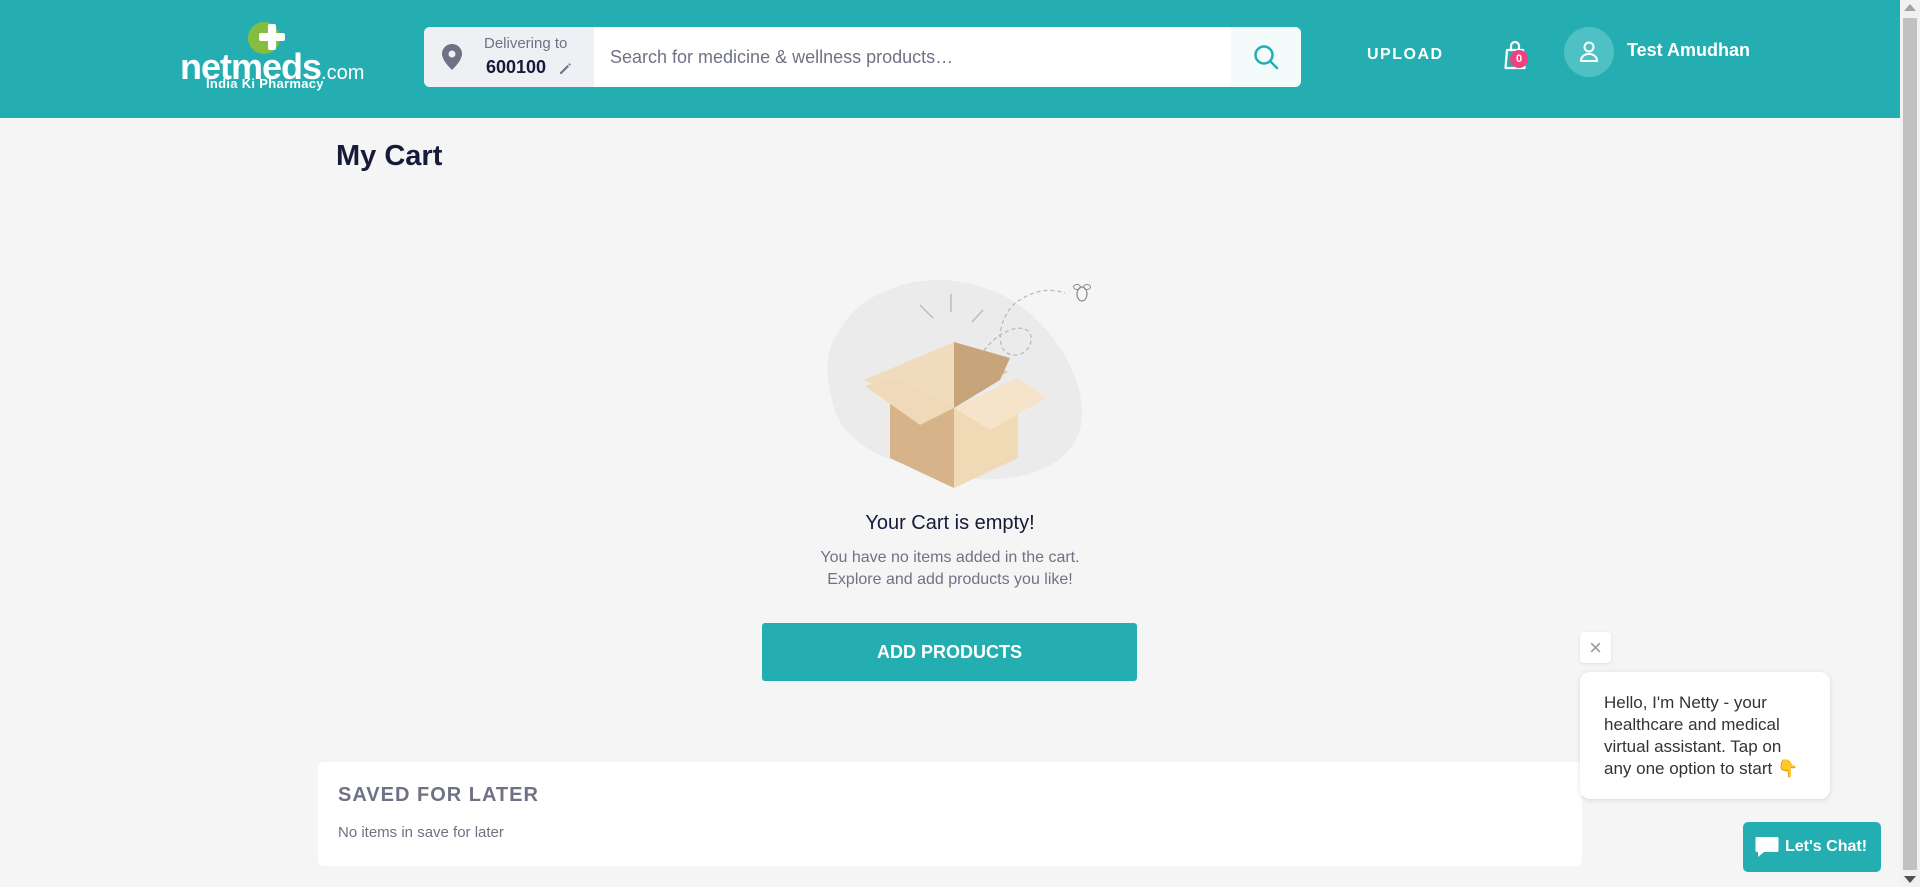 The width and height of the screenshot is (1920, 887). What do you see at coordinates (565, 69) in the screenshot?
I see `edit-pencil-icon` at bounding box center [565, 69].